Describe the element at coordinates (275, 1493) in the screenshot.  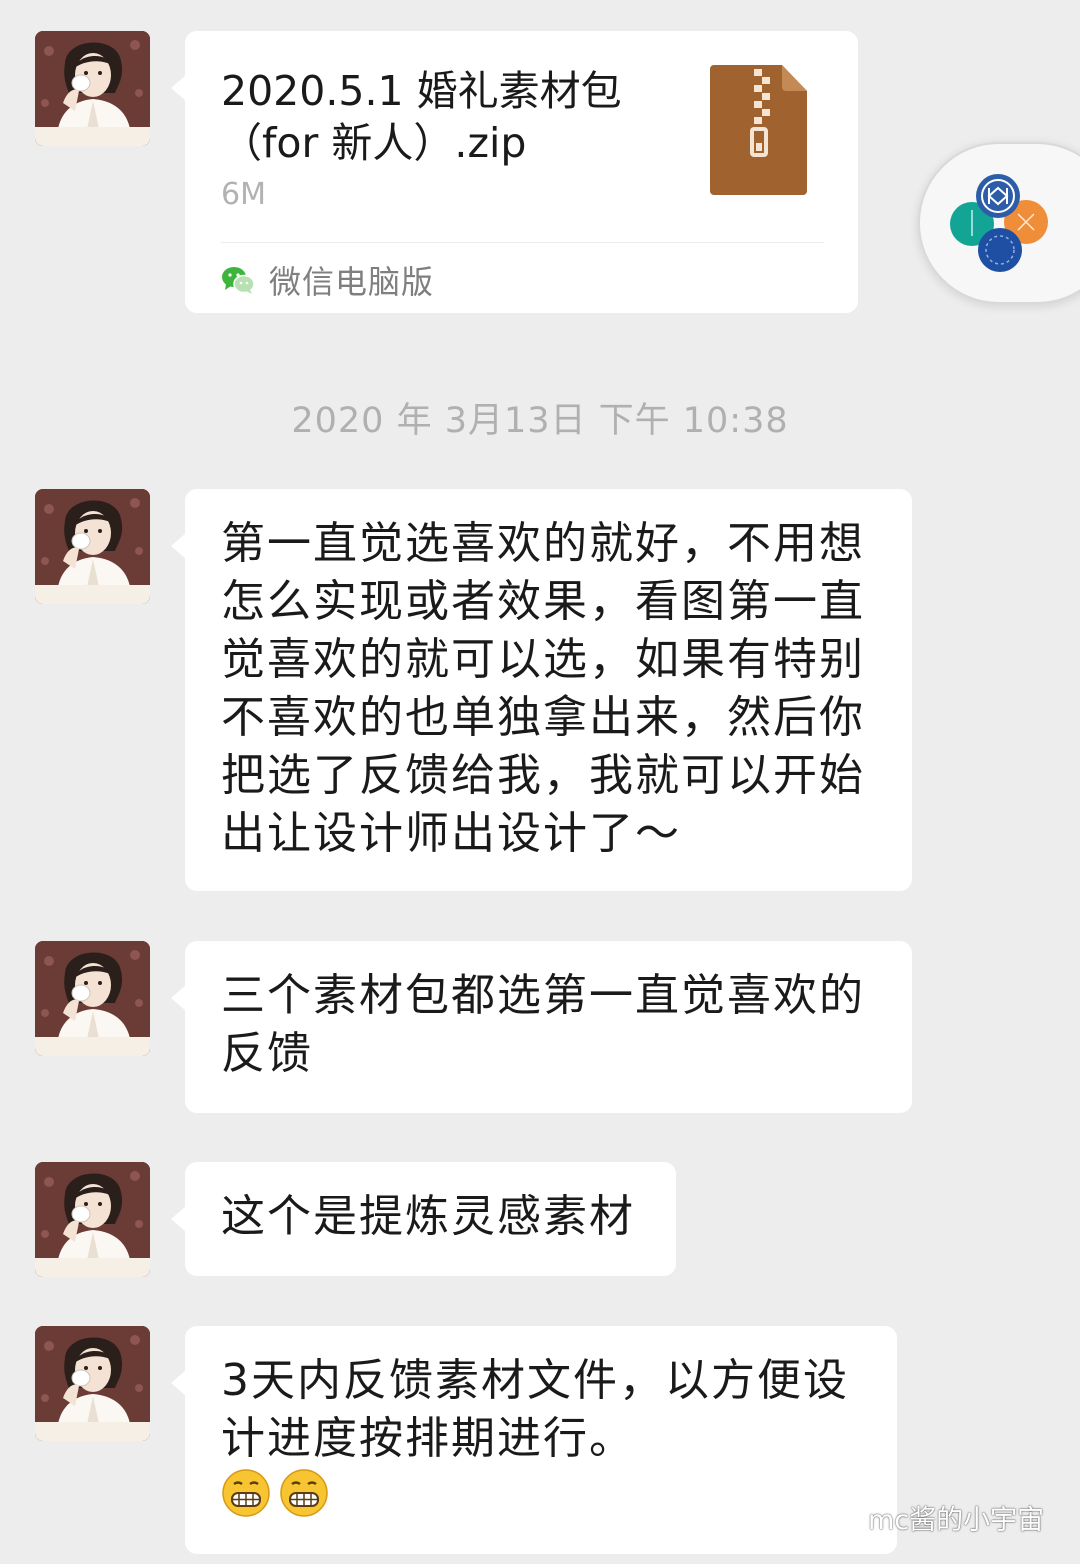
I see `emoji-row` at that location.